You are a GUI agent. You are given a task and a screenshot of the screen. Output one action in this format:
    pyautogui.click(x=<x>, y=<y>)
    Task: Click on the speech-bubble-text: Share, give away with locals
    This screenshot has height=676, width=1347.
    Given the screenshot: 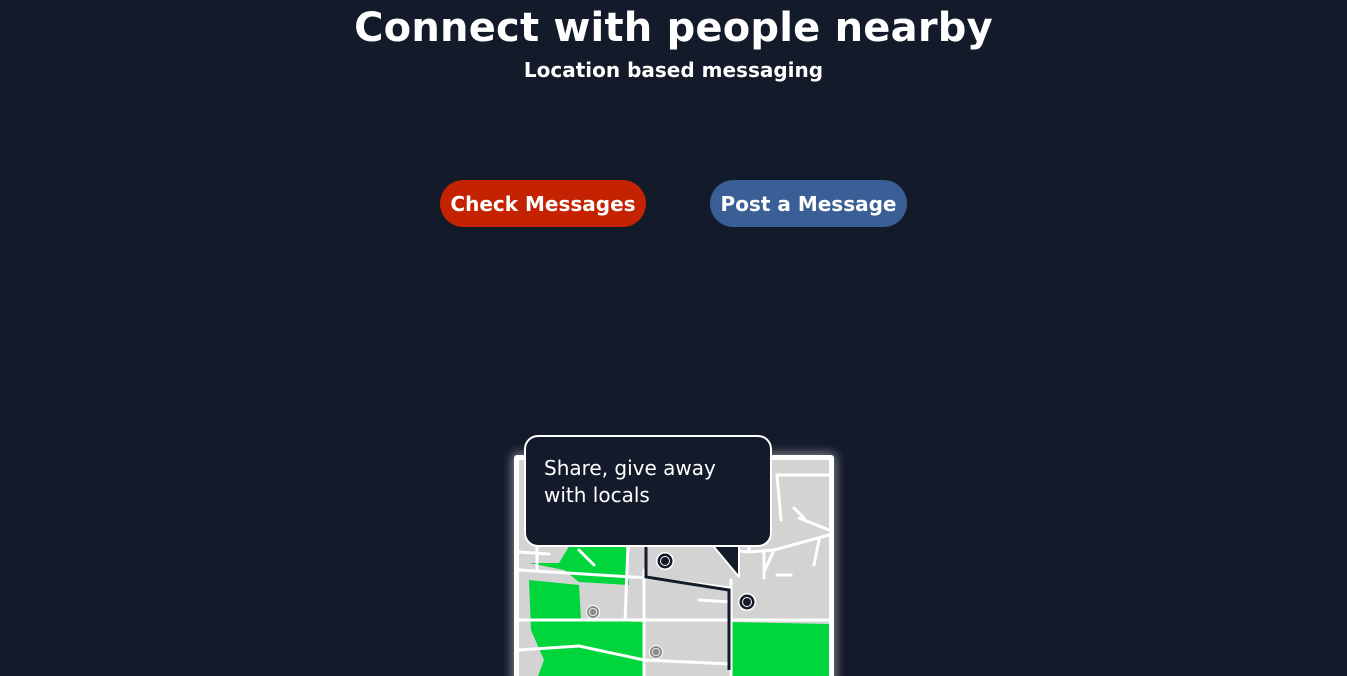 What is the action you would take?
    pyautogui.click(x=630, y=481)
    